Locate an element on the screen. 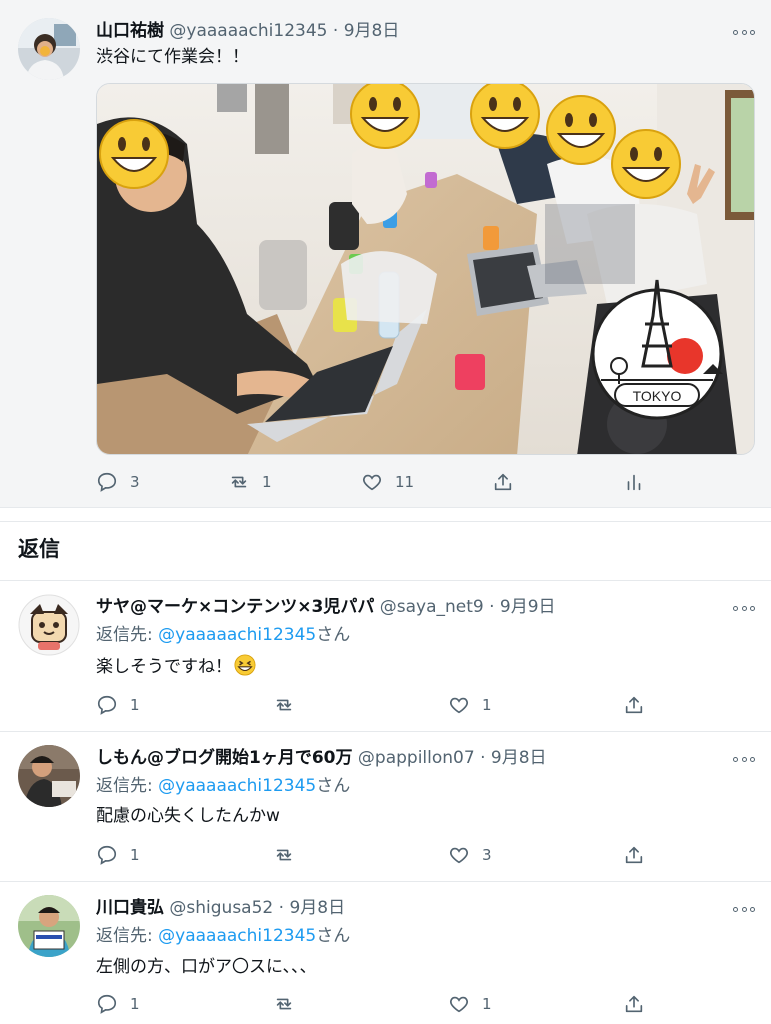 The width and height of the screenshot is (771, 1024). like-count: 11 is located at coordinates (405, 482).